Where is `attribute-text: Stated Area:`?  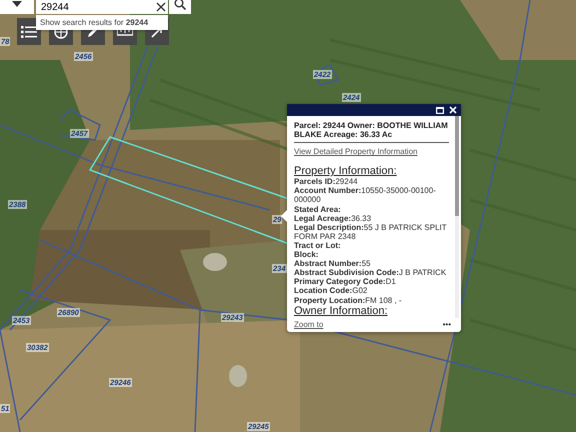 attribute-text: Stated Area: is located at coordinates (318, 209).